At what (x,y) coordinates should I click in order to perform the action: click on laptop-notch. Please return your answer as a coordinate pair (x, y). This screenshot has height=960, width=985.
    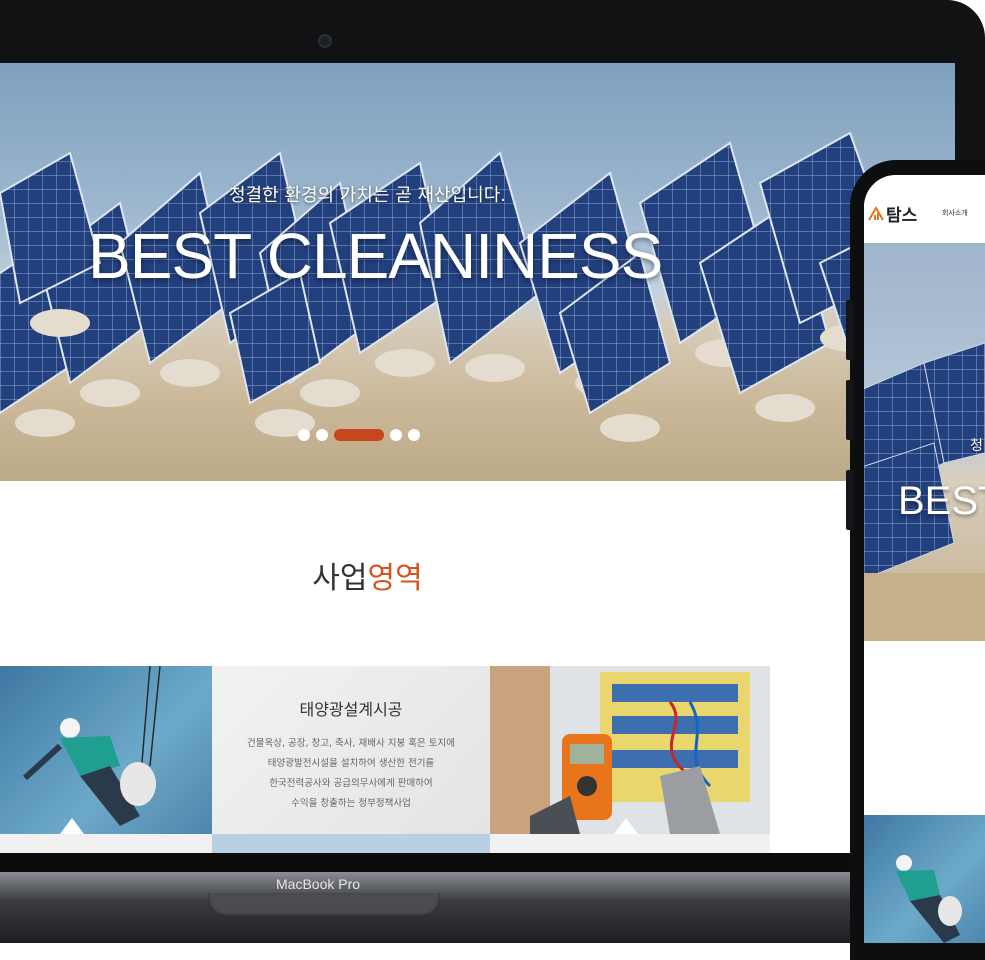
    Looking at the image, I should click on (324, 905).